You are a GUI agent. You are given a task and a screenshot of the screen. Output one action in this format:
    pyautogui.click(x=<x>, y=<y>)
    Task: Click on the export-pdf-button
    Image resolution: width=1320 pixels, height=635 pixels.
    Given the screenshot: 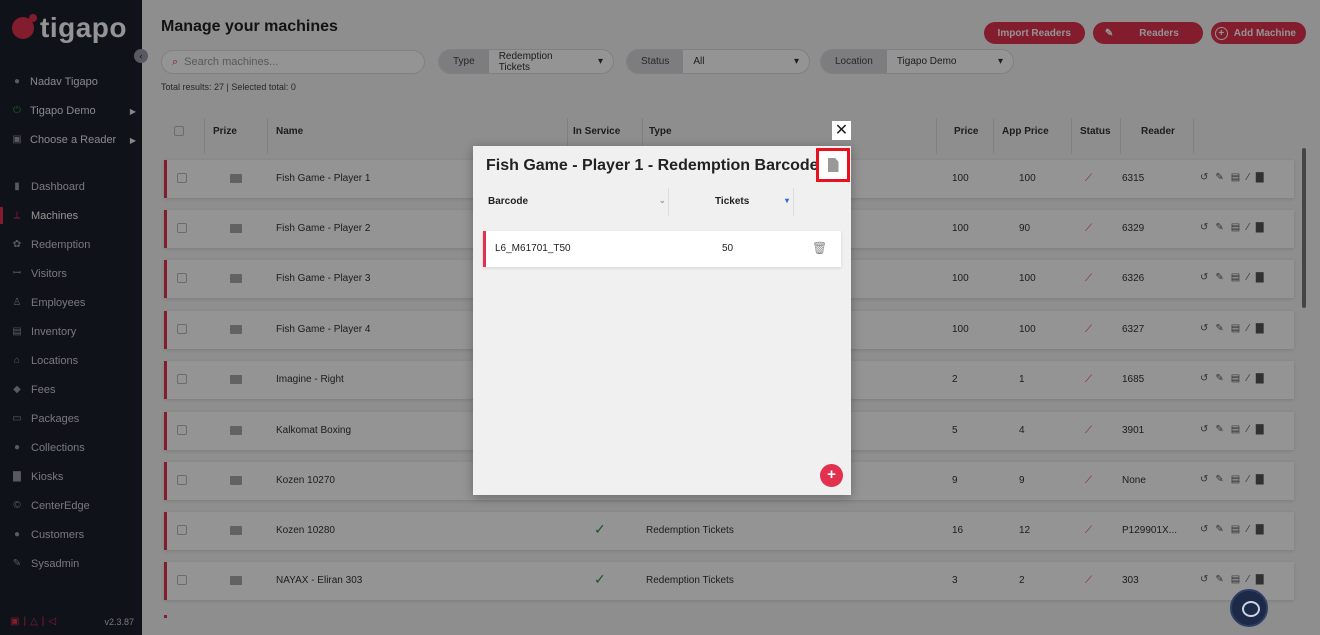 What is the action you would take?
    pyautogui.click(x=833, y=165)
    